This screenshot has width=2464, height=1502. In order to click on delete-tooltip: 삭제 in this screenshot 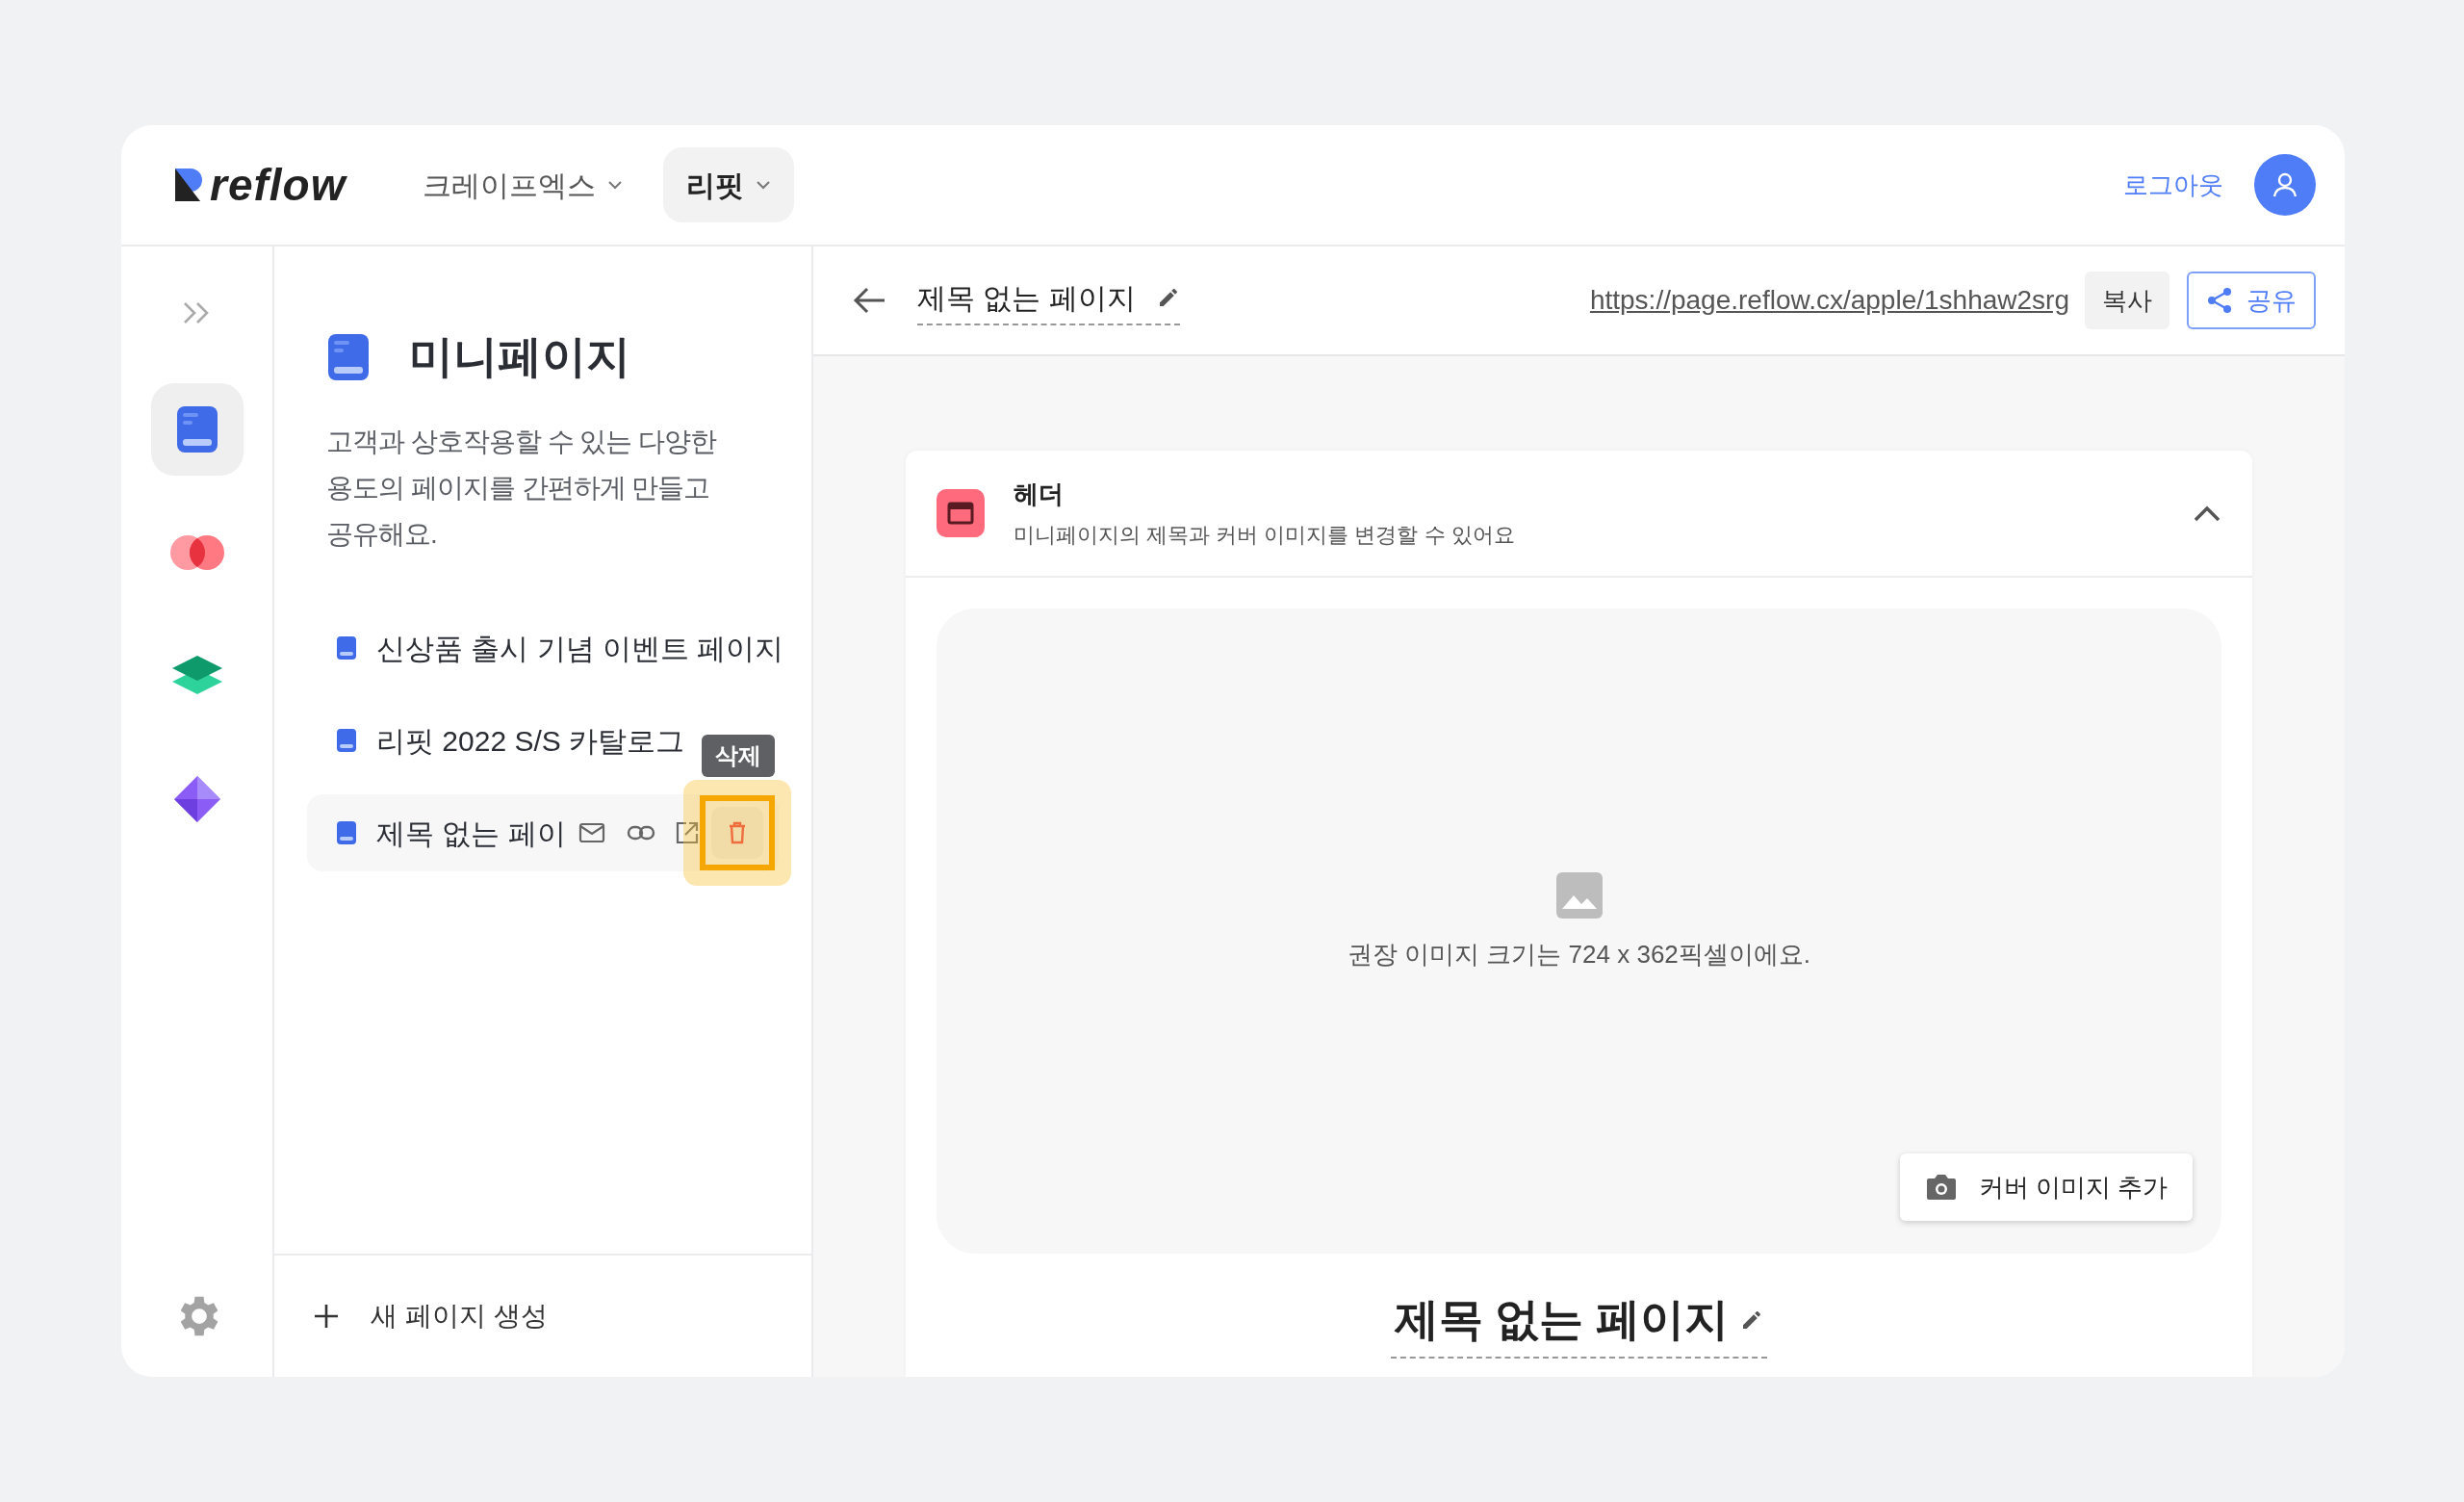, I will do `click(738, 756)`.